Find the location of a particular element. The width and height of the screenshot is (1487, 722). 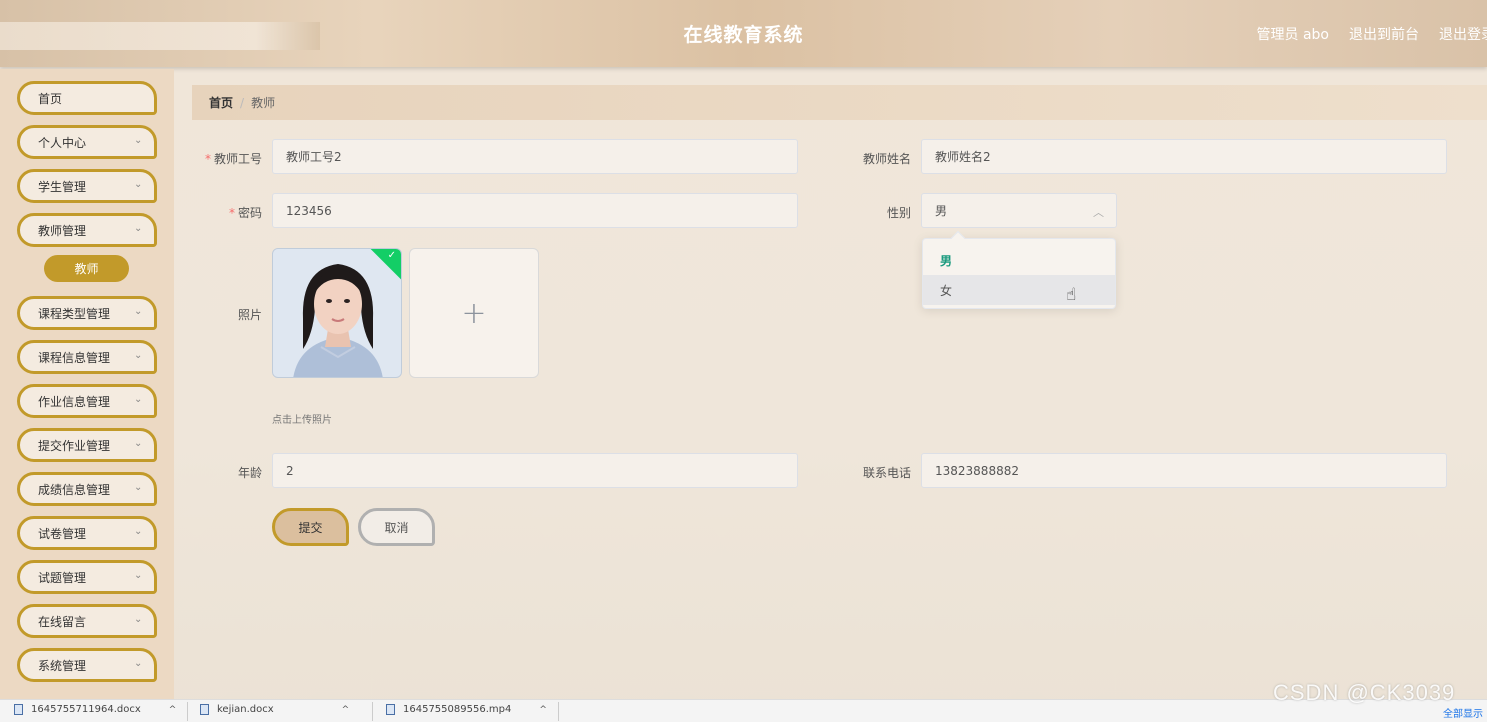

age-input: 2 is located at coordinates (535, 470).